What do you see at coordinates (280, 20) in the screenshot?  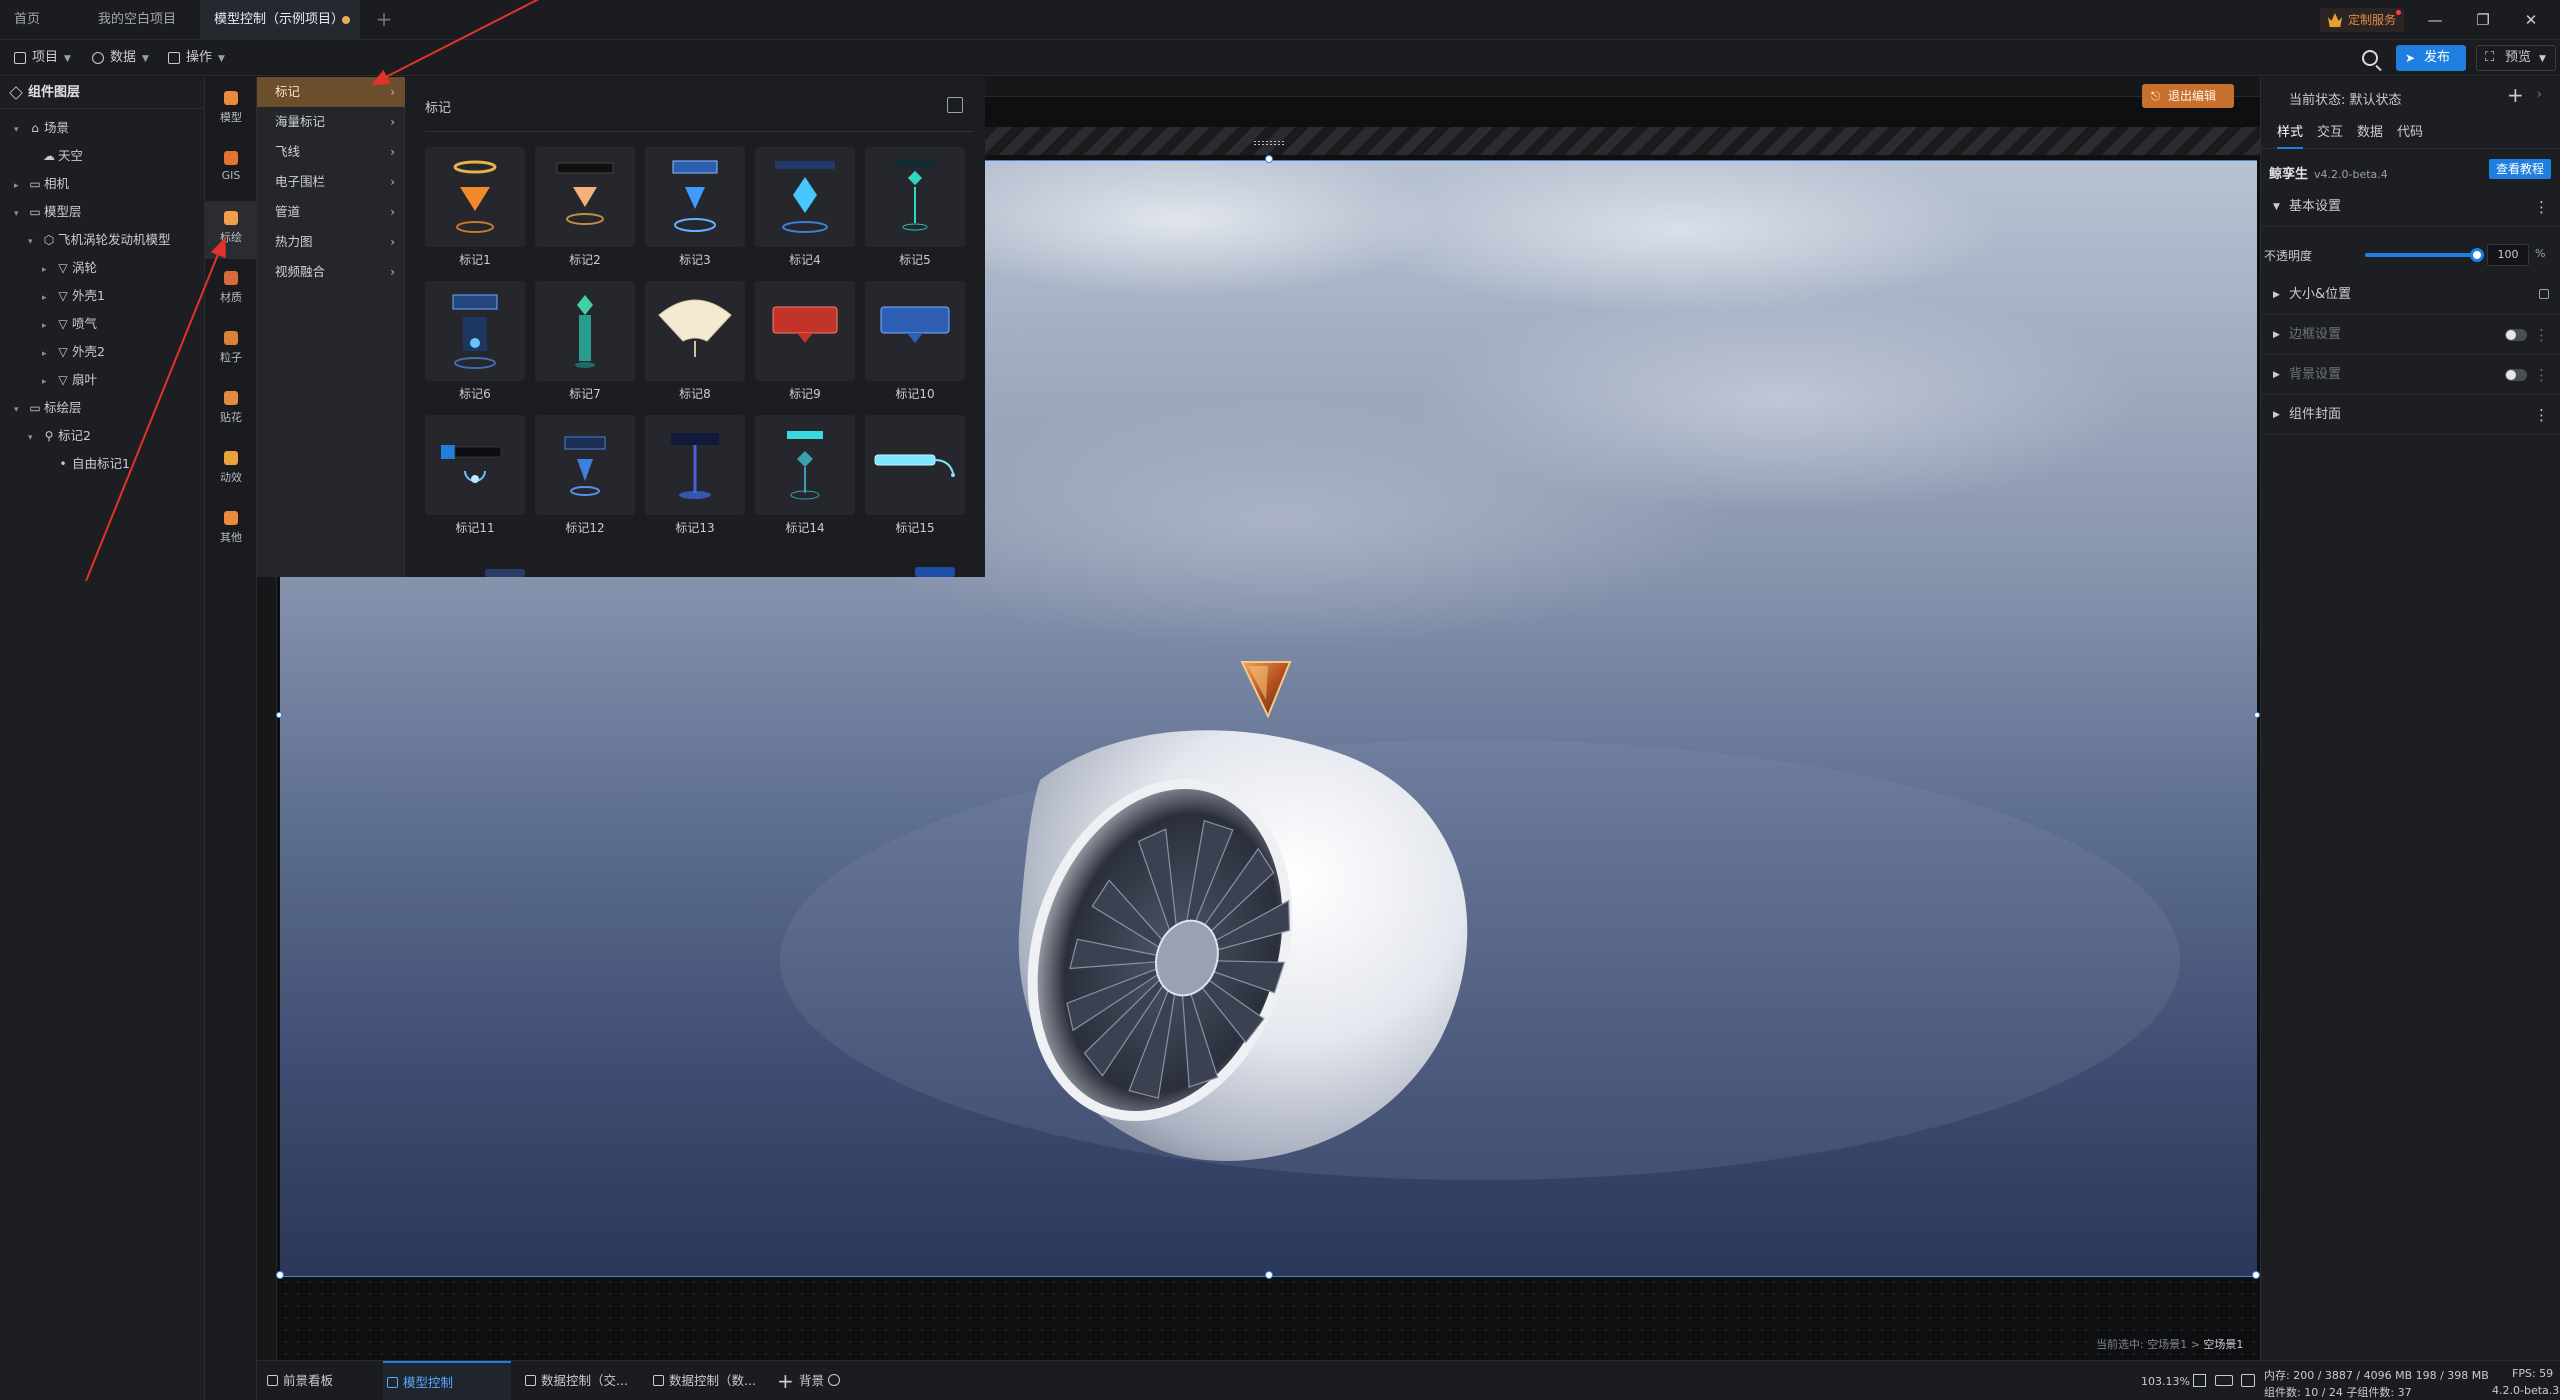 I see `tab-model-control: 模型控制（示例项目）` at bounding box center [280, 20].